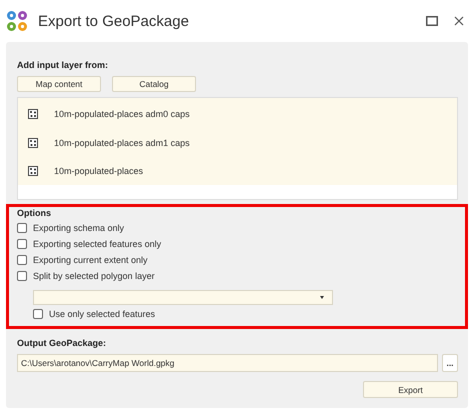  What do you see at coordinates (322, 297) in the screenshot?
I see `dropdown-caret-icon` at bounding box center [322, 297].